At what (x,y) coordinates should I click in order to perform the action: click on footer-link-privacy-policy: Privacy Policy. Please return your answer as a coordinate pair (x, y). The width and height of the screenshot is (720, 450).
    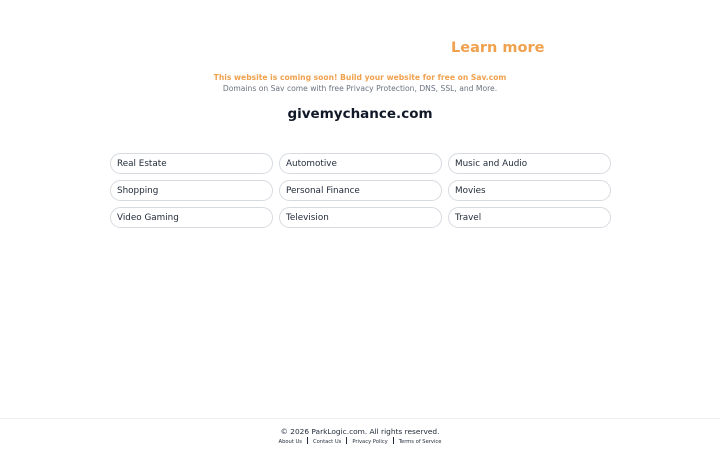
    Looking at the image, I should click on (369, 442).